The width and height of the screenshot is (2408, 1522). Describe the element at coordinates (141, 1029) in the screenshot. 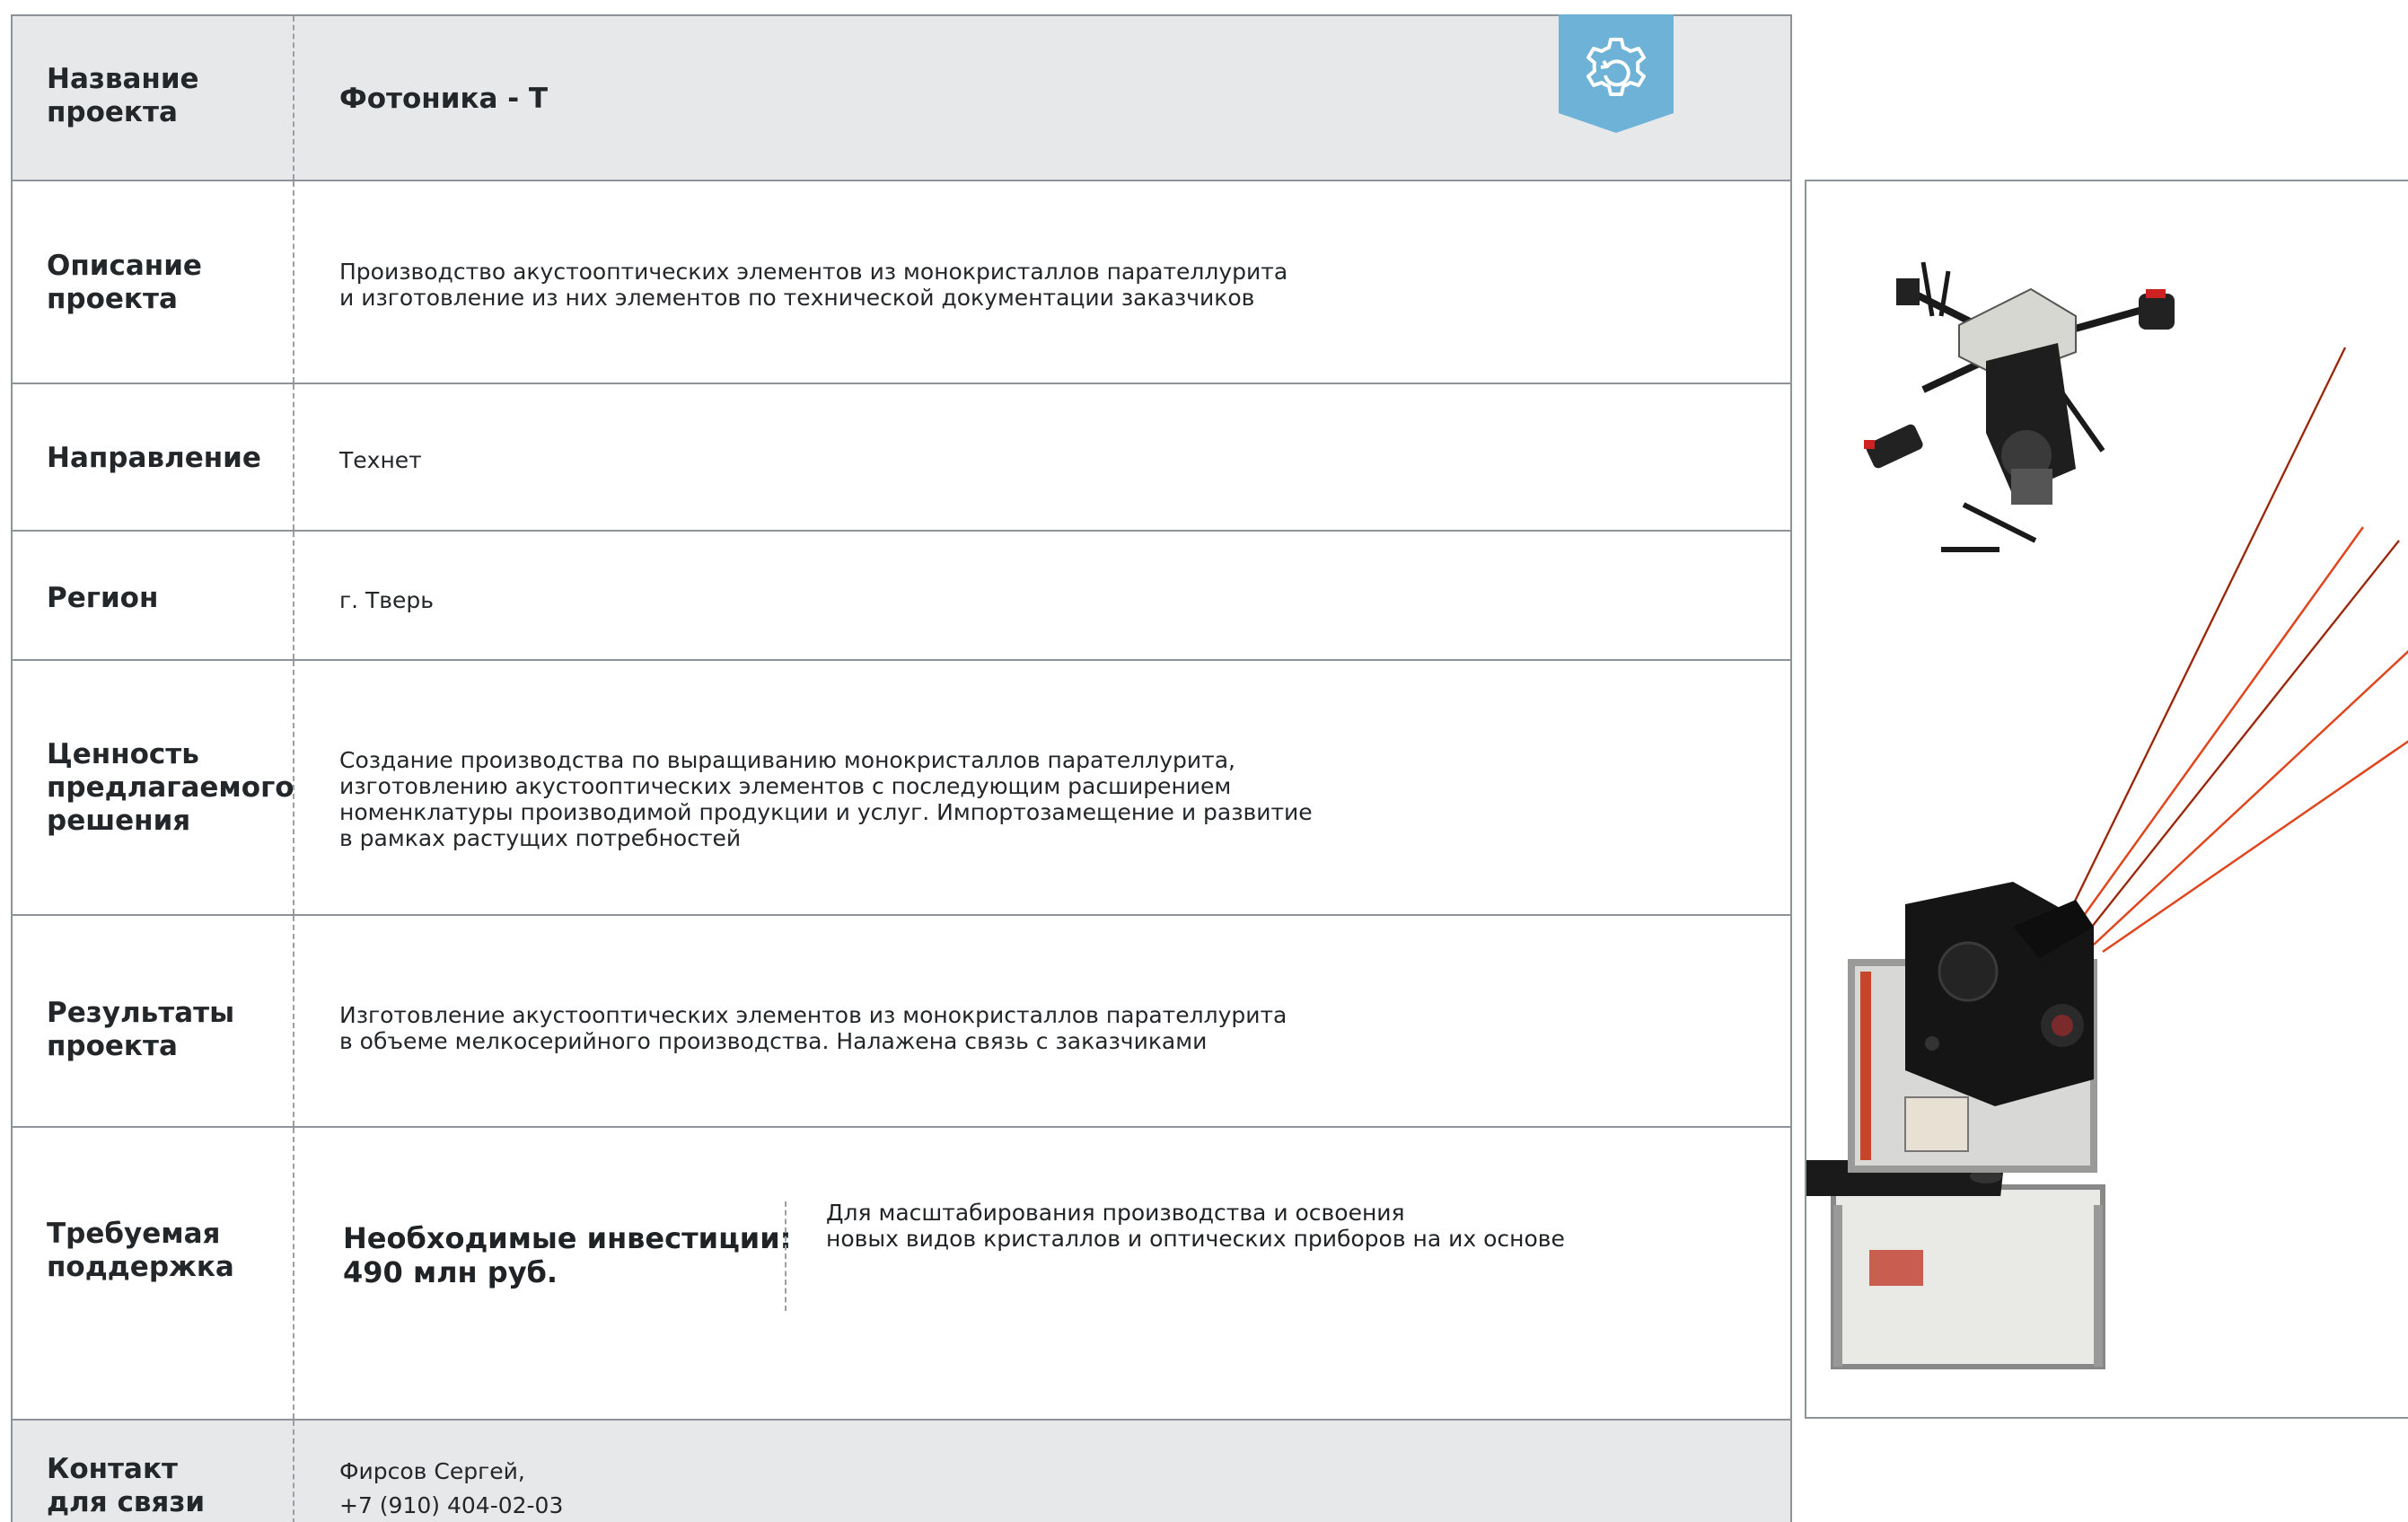

I see `label-results: Результаты проекта` at that location.